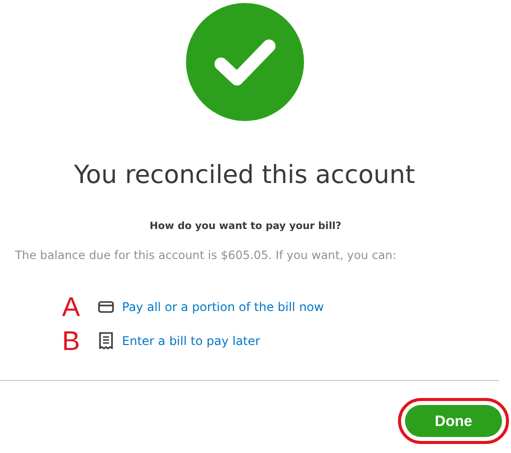 This screenshot has height=453, width=511. I want to click on option-marker: A, so click(72, 307).